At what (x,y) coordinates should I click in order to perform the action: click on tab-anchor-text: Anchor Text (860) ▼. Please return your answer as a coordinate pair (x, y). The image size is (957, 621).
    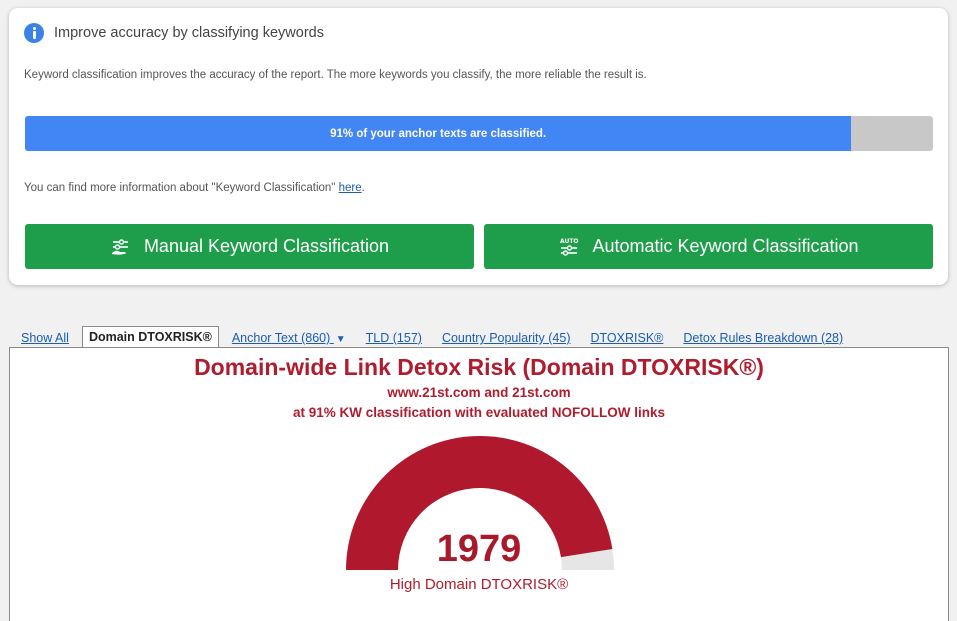
    Looking at the image, I should click on (289, 337).